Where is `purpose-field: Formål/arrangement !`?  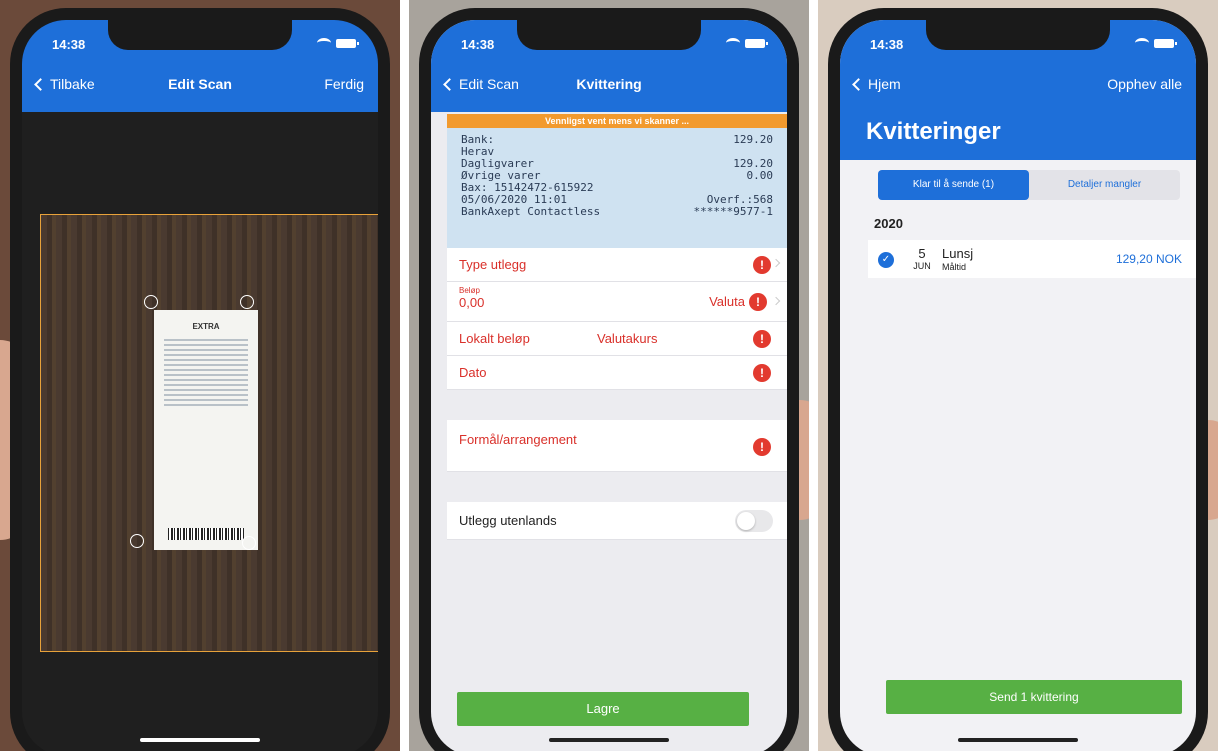 purpose-field: Formål/arrangement ! is located at coordinates (617, 446).